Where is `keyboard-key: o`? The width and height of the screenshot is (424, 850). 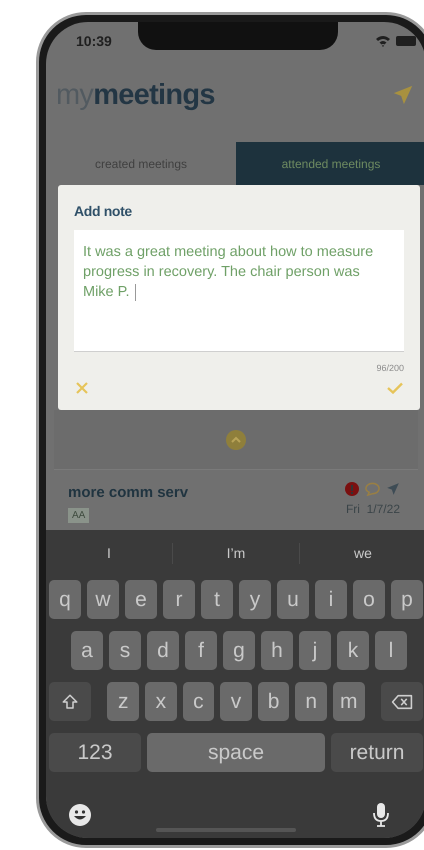 keyboard-key: o is located at coordinates (369, 599).